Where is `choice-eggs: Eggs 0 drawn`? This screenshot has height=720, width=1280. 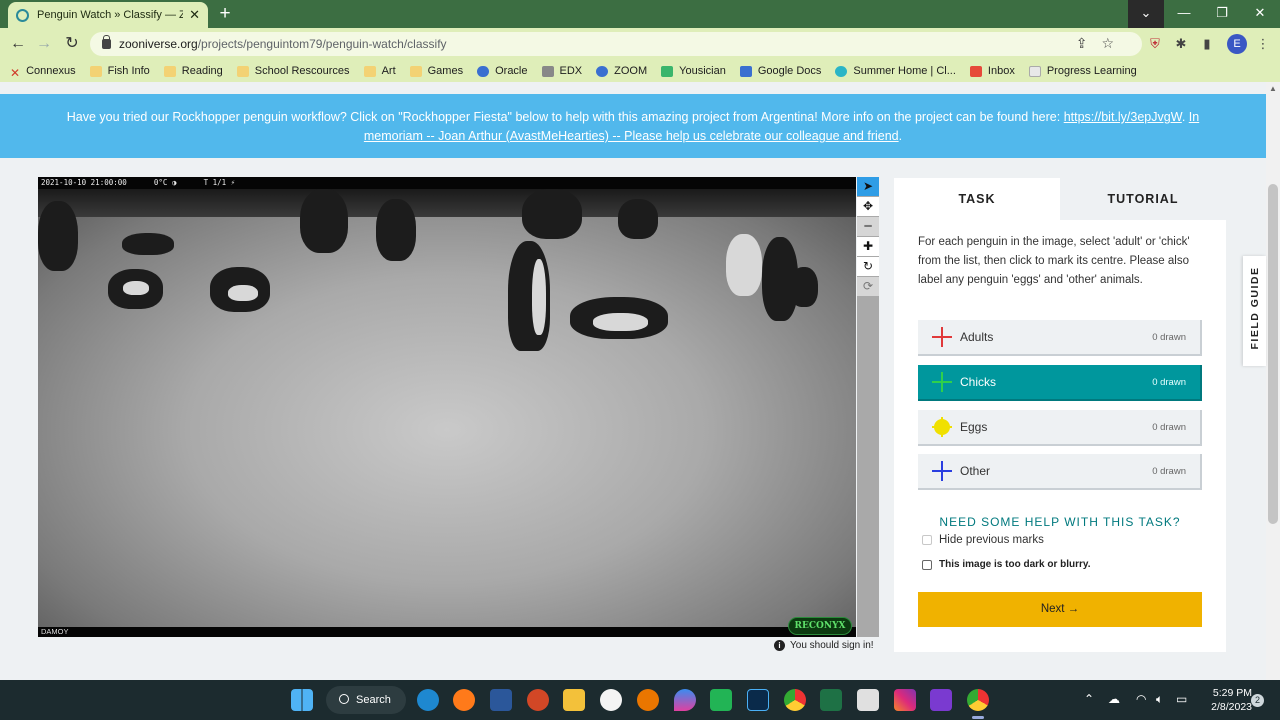
choice-eggs: Eggs 0 drawn is located at coordinates (1060, 428).